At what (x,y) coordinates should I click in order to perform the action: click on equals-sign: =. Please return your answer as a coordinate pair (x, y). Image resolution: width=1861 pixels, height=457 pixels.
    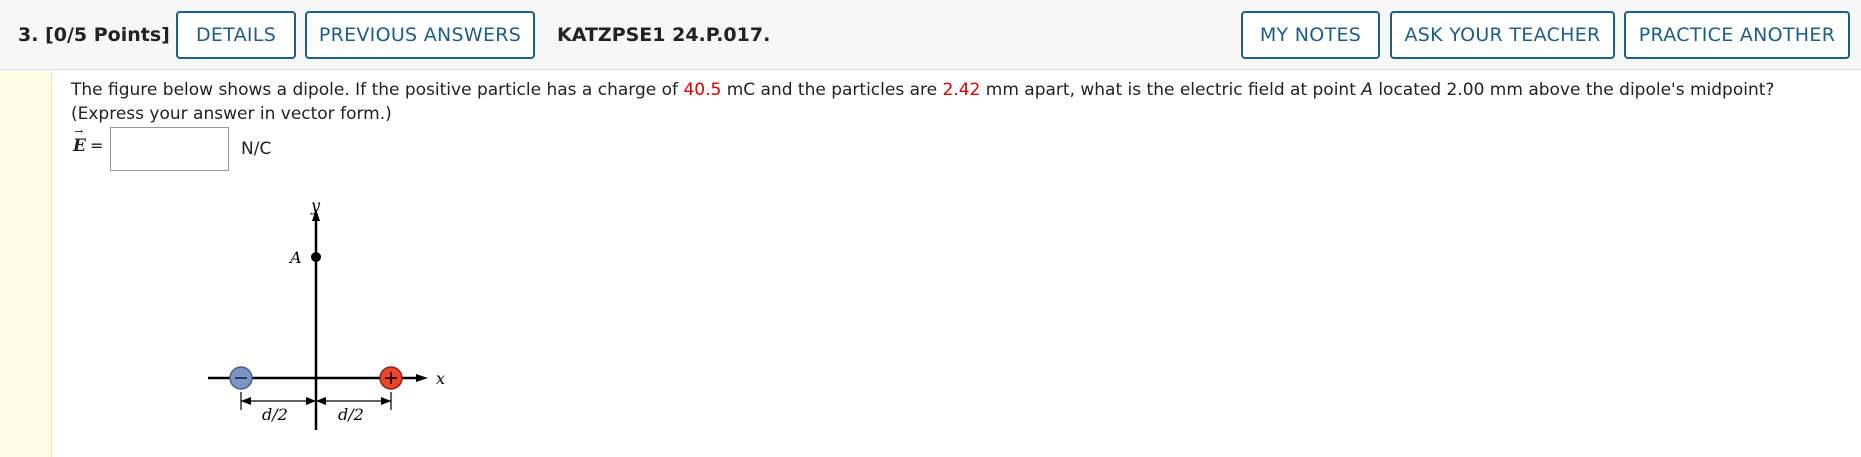
    Looking at the image, I should click on (96, 145).